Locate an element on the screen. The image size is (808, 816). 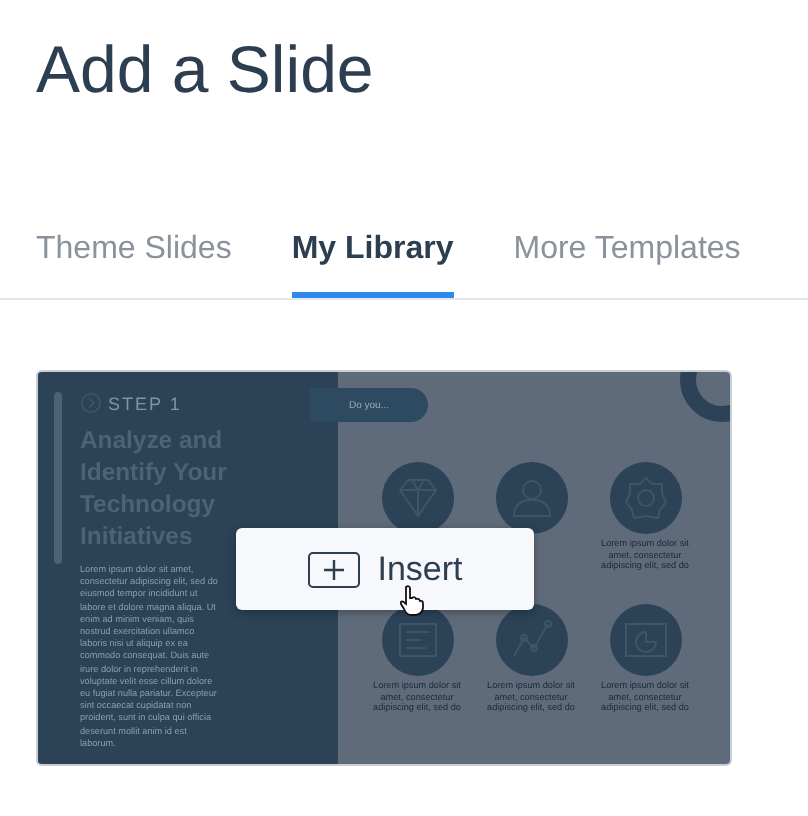
badge-icon is located at coordinates (645, 498).